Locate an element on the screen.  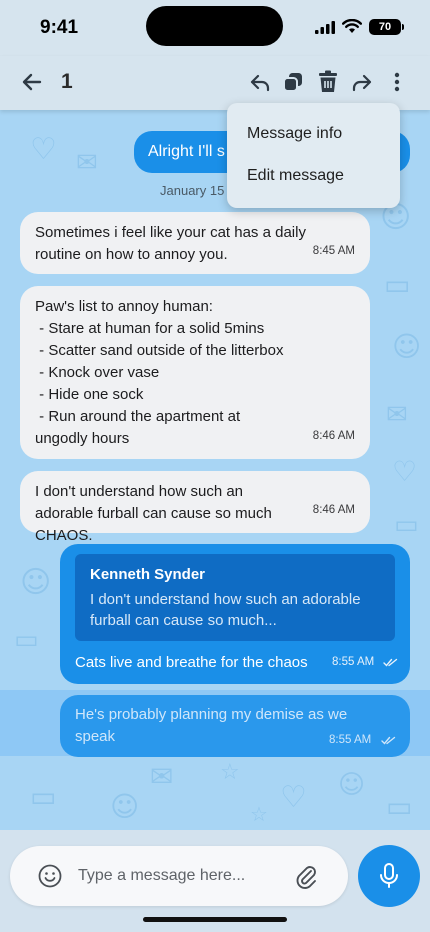
dynamic-island is located at coordinates (214, 26).